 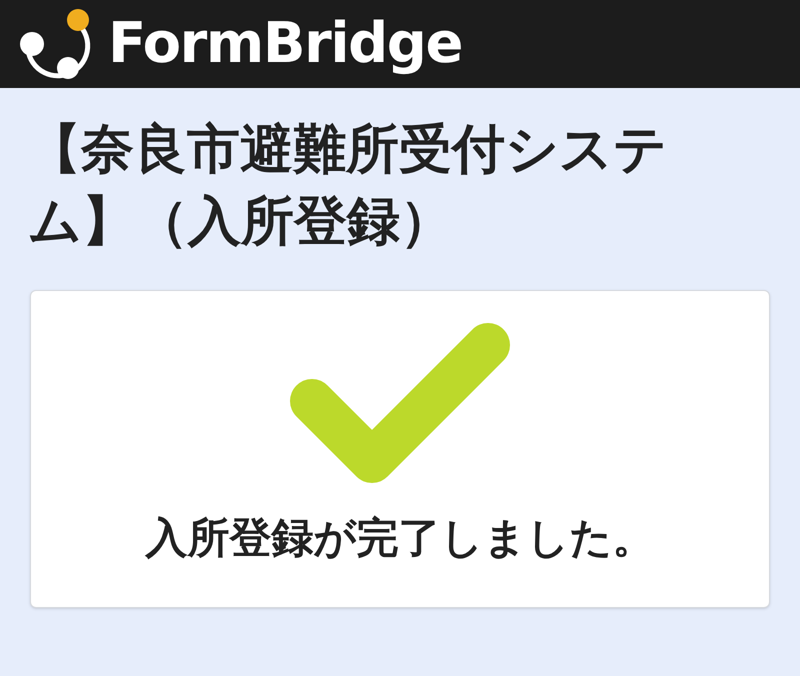 What do you see at coordinates (400, 538) in the screenshot?
I see `completion-message: 入所登録が完了しました。` at bounding box center [400, 538].